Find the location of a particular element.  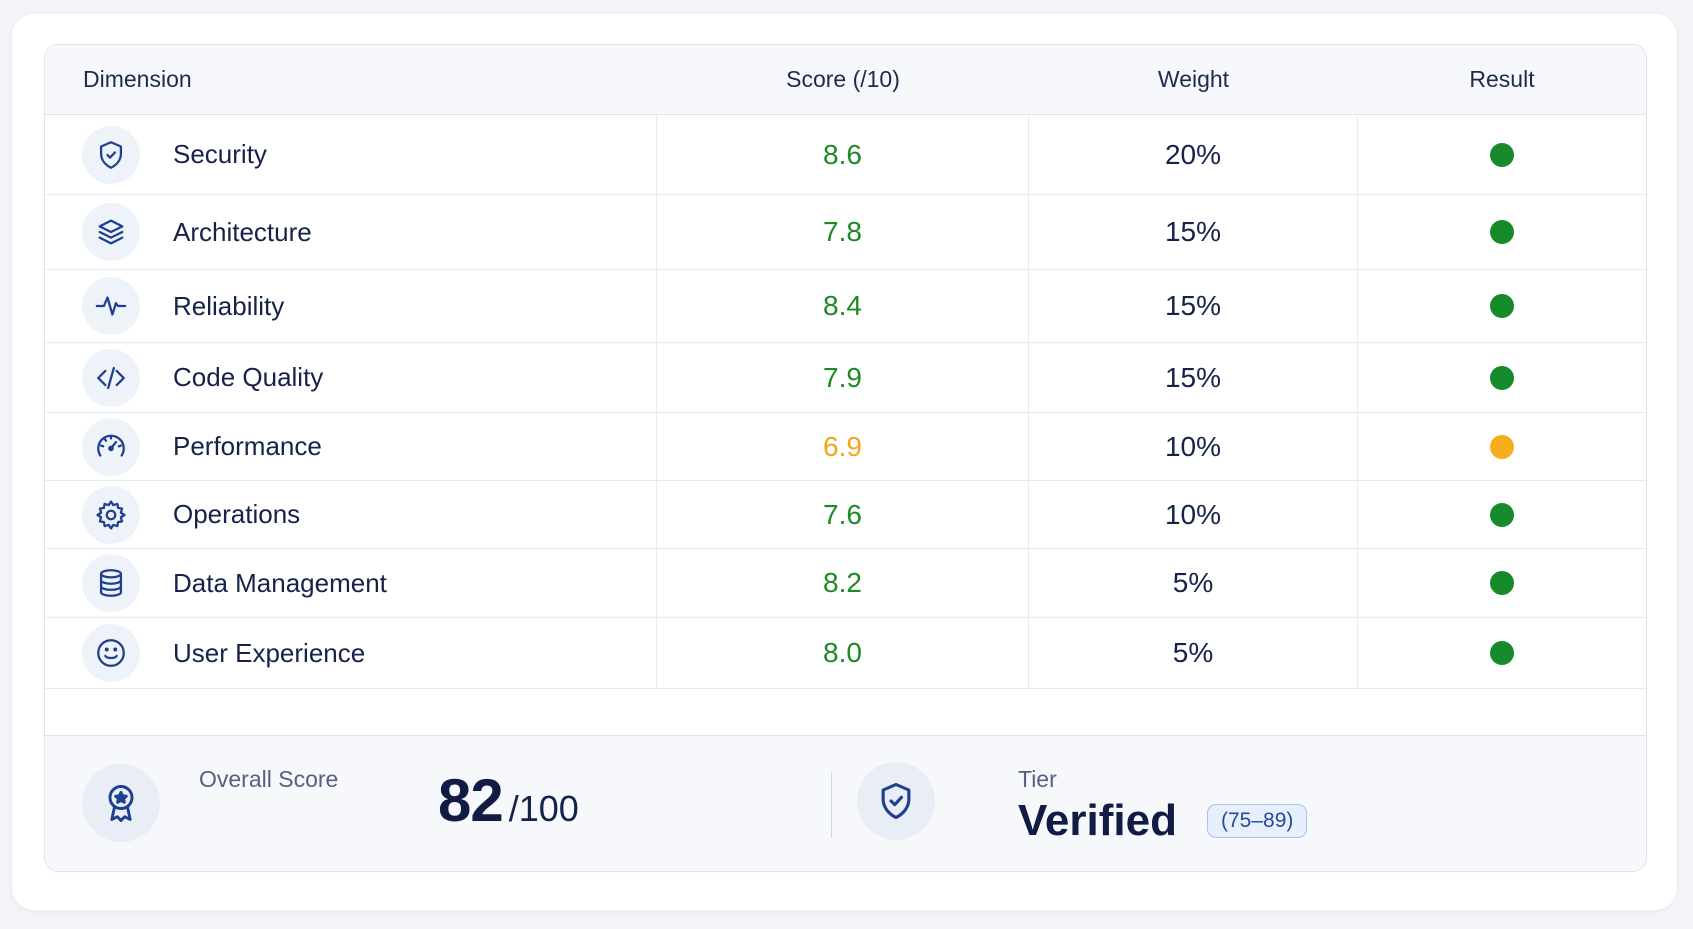

table-row: Code Quality 7.9 15% is located at coordinates (845, 378).